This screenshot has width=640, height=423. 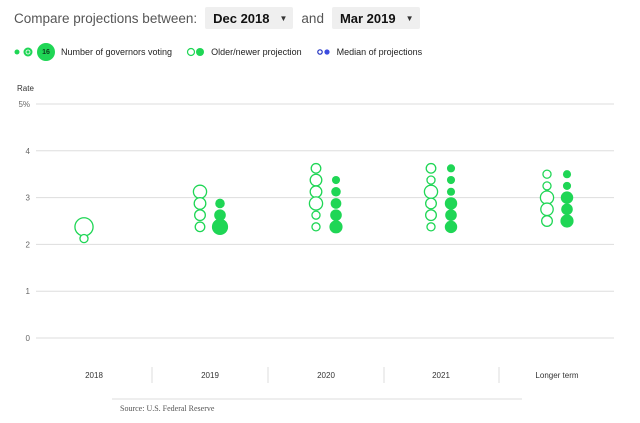 What do you see at coordinates (441, 375) in the screenshot?
I see `x-tick-label: 2021` at bounding box center [441, 375].